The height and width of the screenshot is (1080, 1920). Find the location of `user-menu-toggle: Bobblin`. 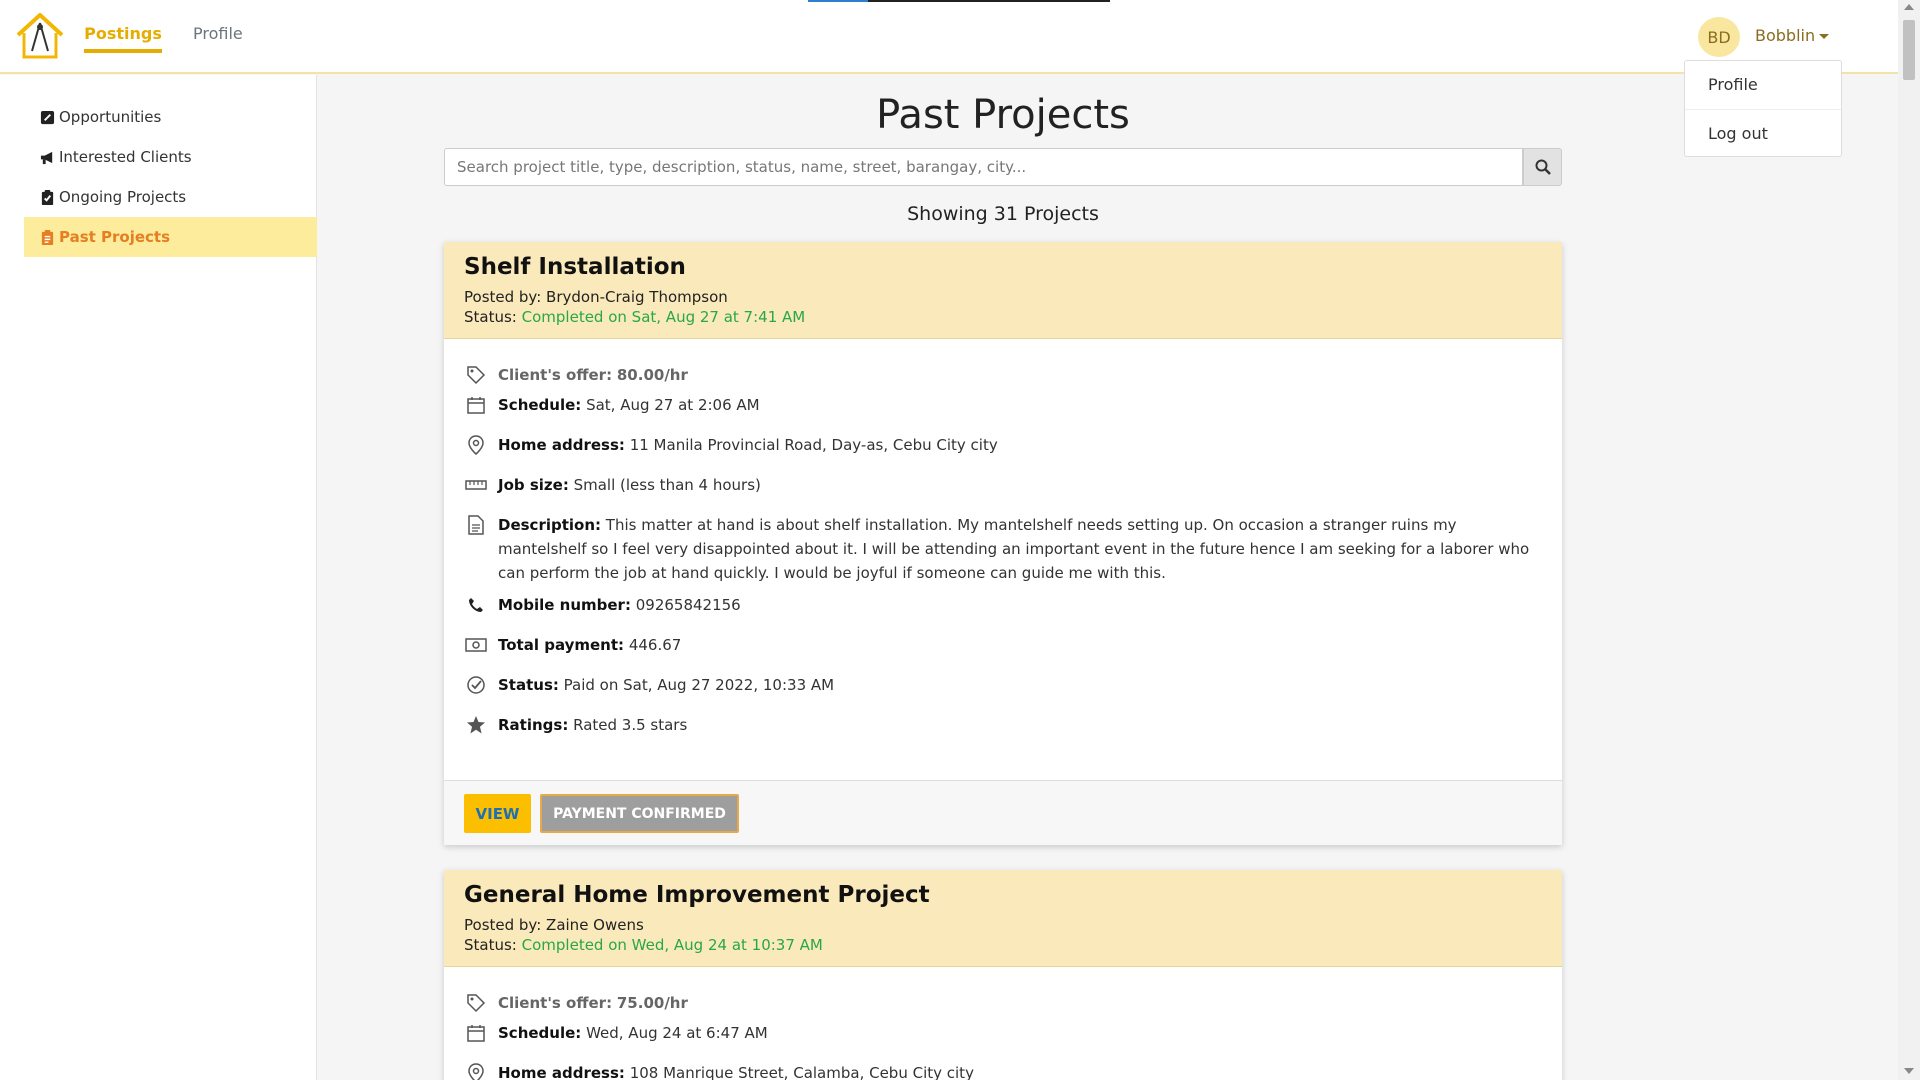

user-menu-toggle: Bobblin is located at coordinates (1792, 35).